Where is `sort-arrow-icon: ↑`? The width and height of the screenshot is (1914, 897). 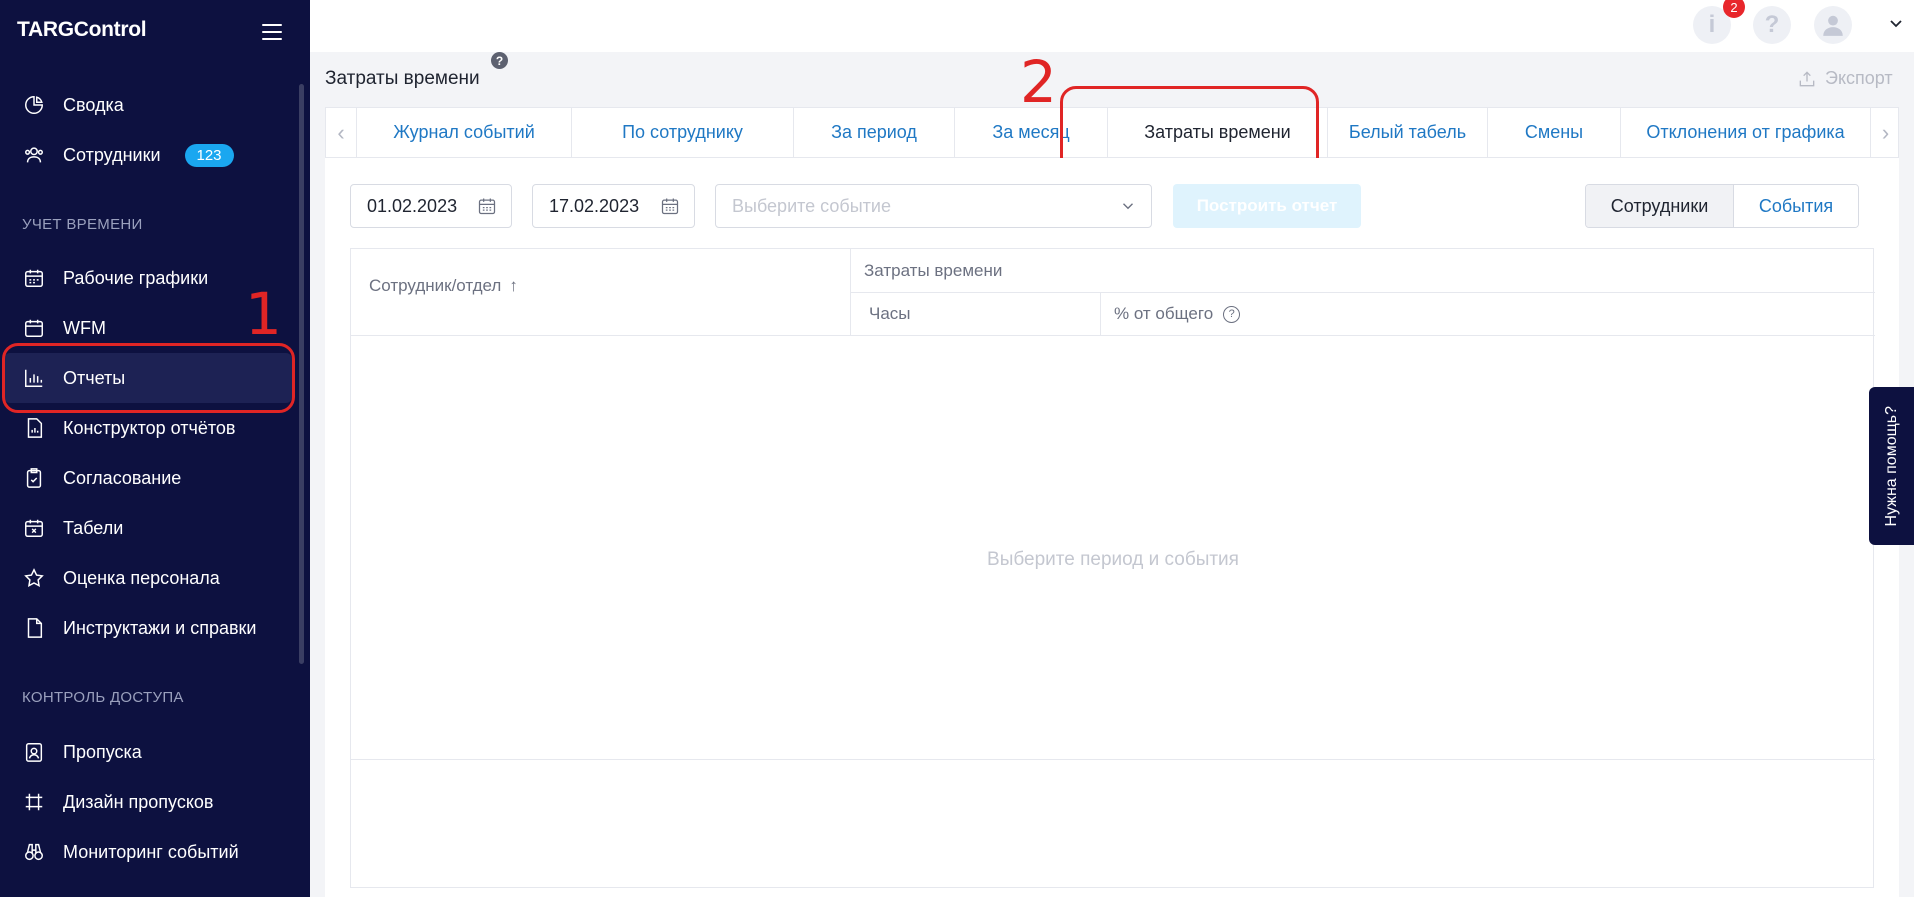
sort-arrow-icon: ↑ is located at coordinates (513, 285).